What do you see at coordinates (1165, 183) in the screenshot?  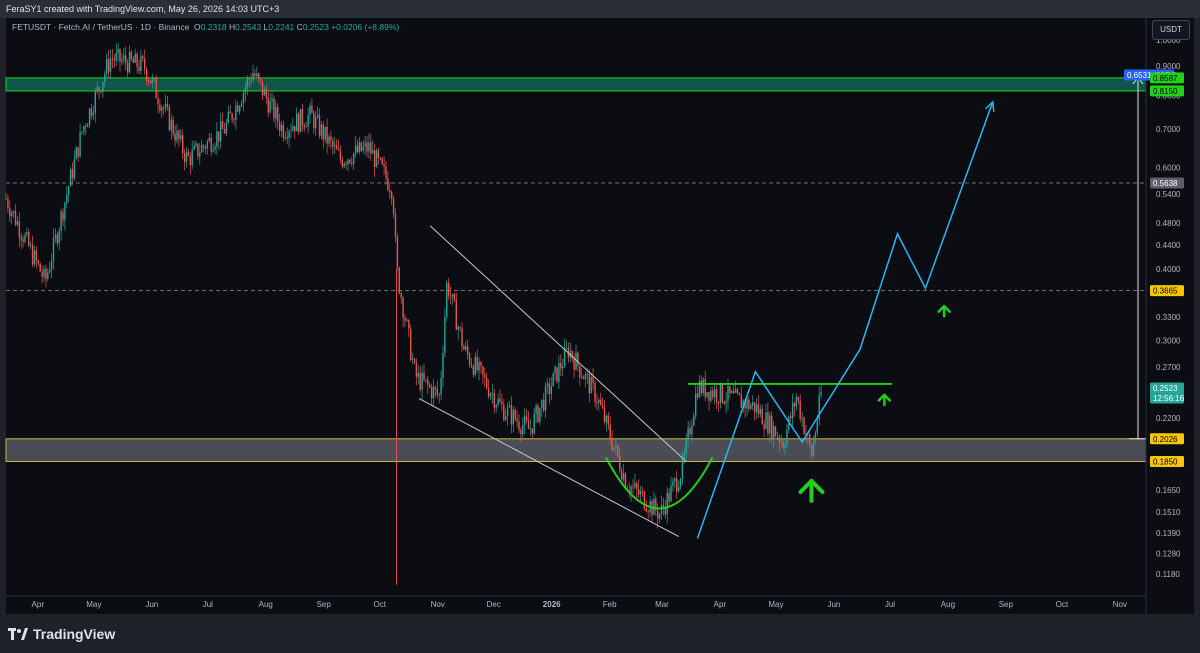 I see `price-marker-label: 0.5638` at bounding box center [1165, 183].